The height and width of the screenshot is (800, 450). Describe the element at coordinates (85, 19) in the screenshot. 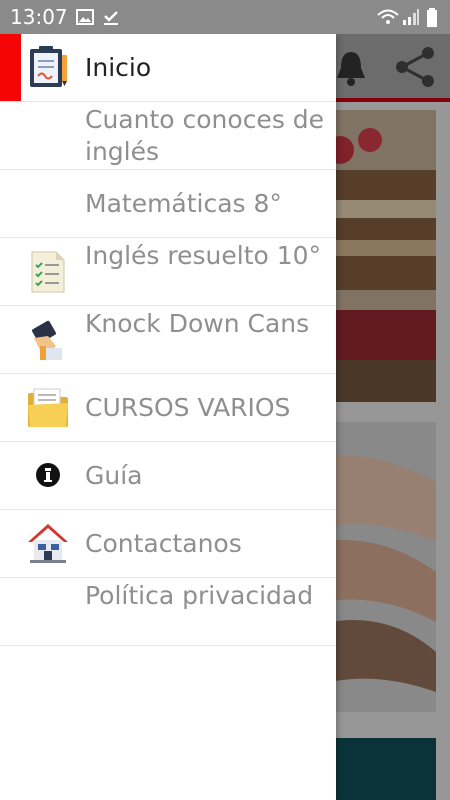

I see `image-icon` at that location.